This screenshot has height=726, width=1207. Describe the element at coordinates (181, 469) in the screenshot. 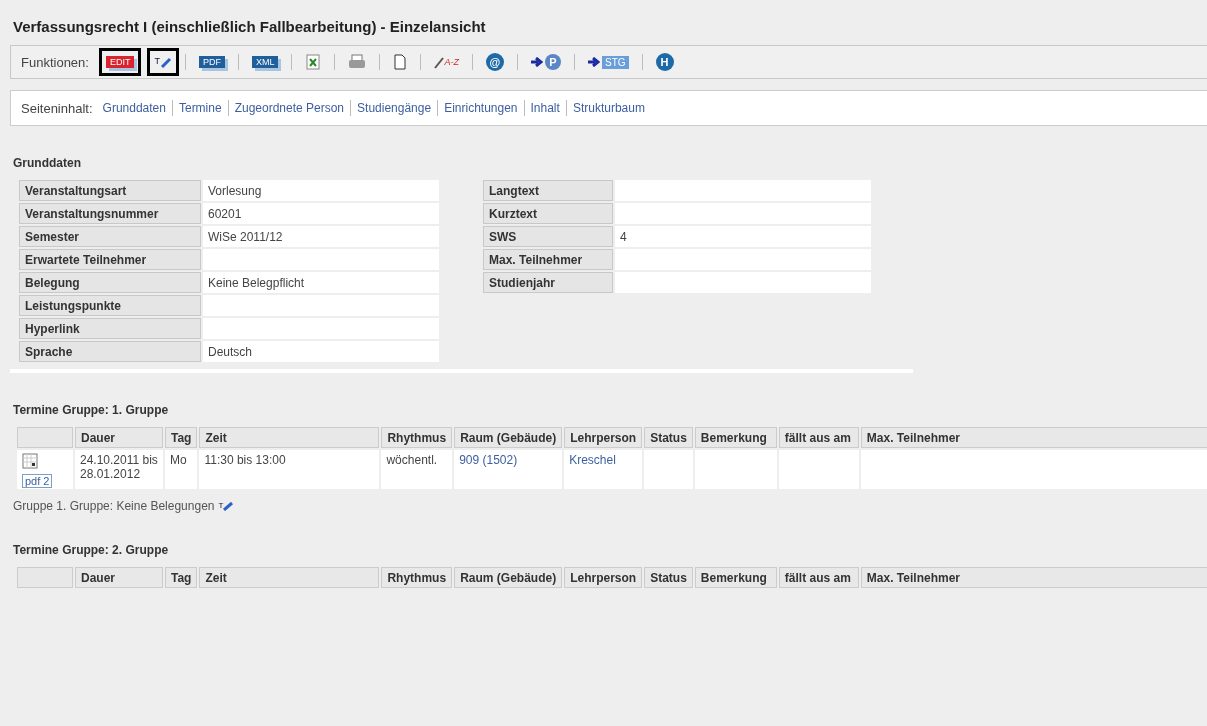

I see `table-cell: Mo` at that location.